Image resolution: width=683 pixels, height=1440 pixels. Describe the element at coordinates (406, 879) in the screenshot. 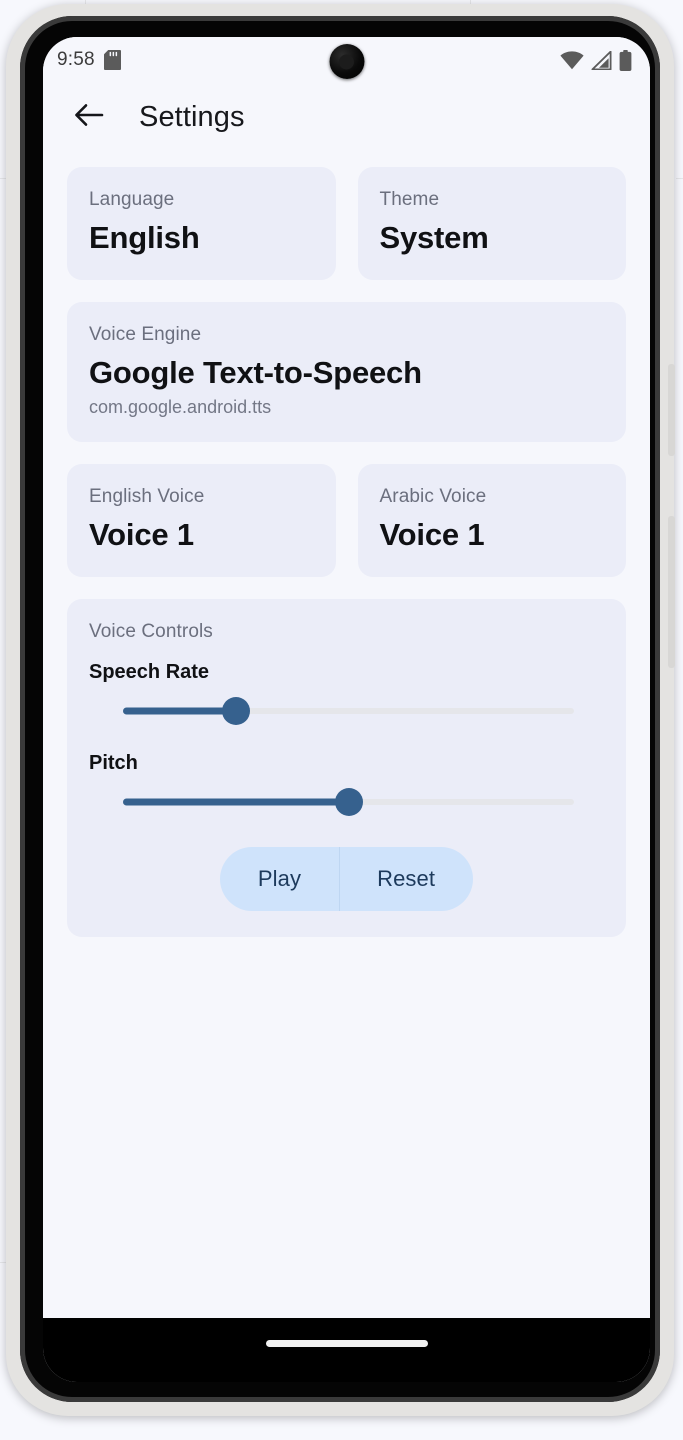

I see `reset-button: Reset` at that location.